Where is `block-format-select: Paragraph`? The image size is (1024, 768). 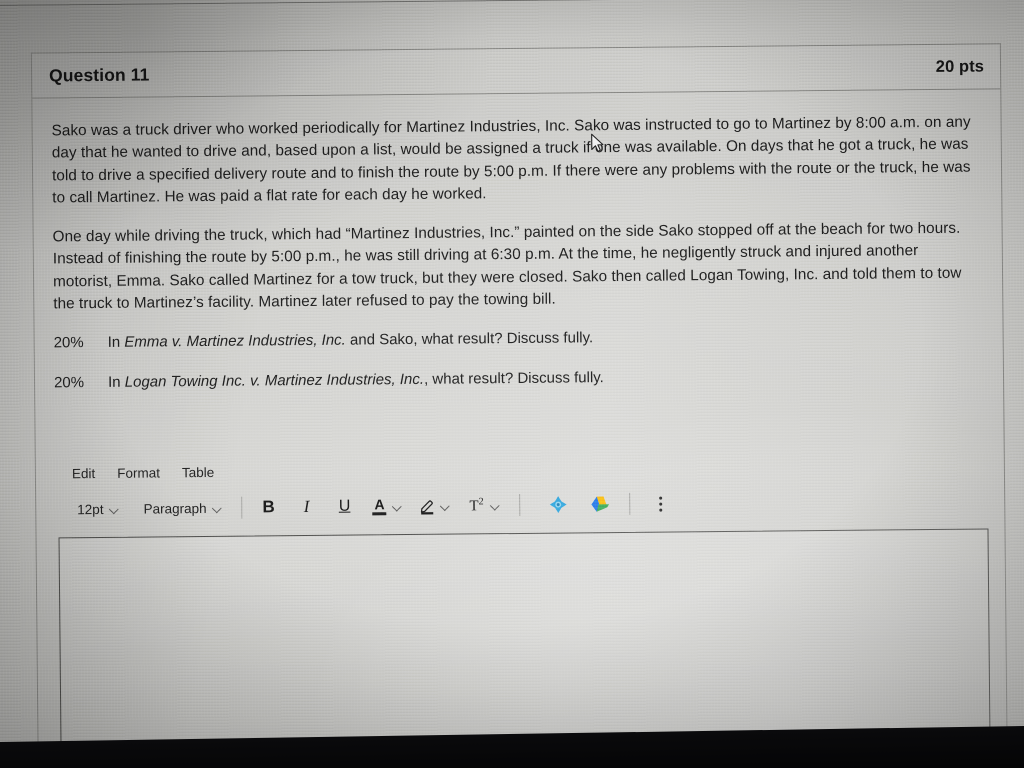 block-format-select: Paragraph is located at coordinates (183, 509).